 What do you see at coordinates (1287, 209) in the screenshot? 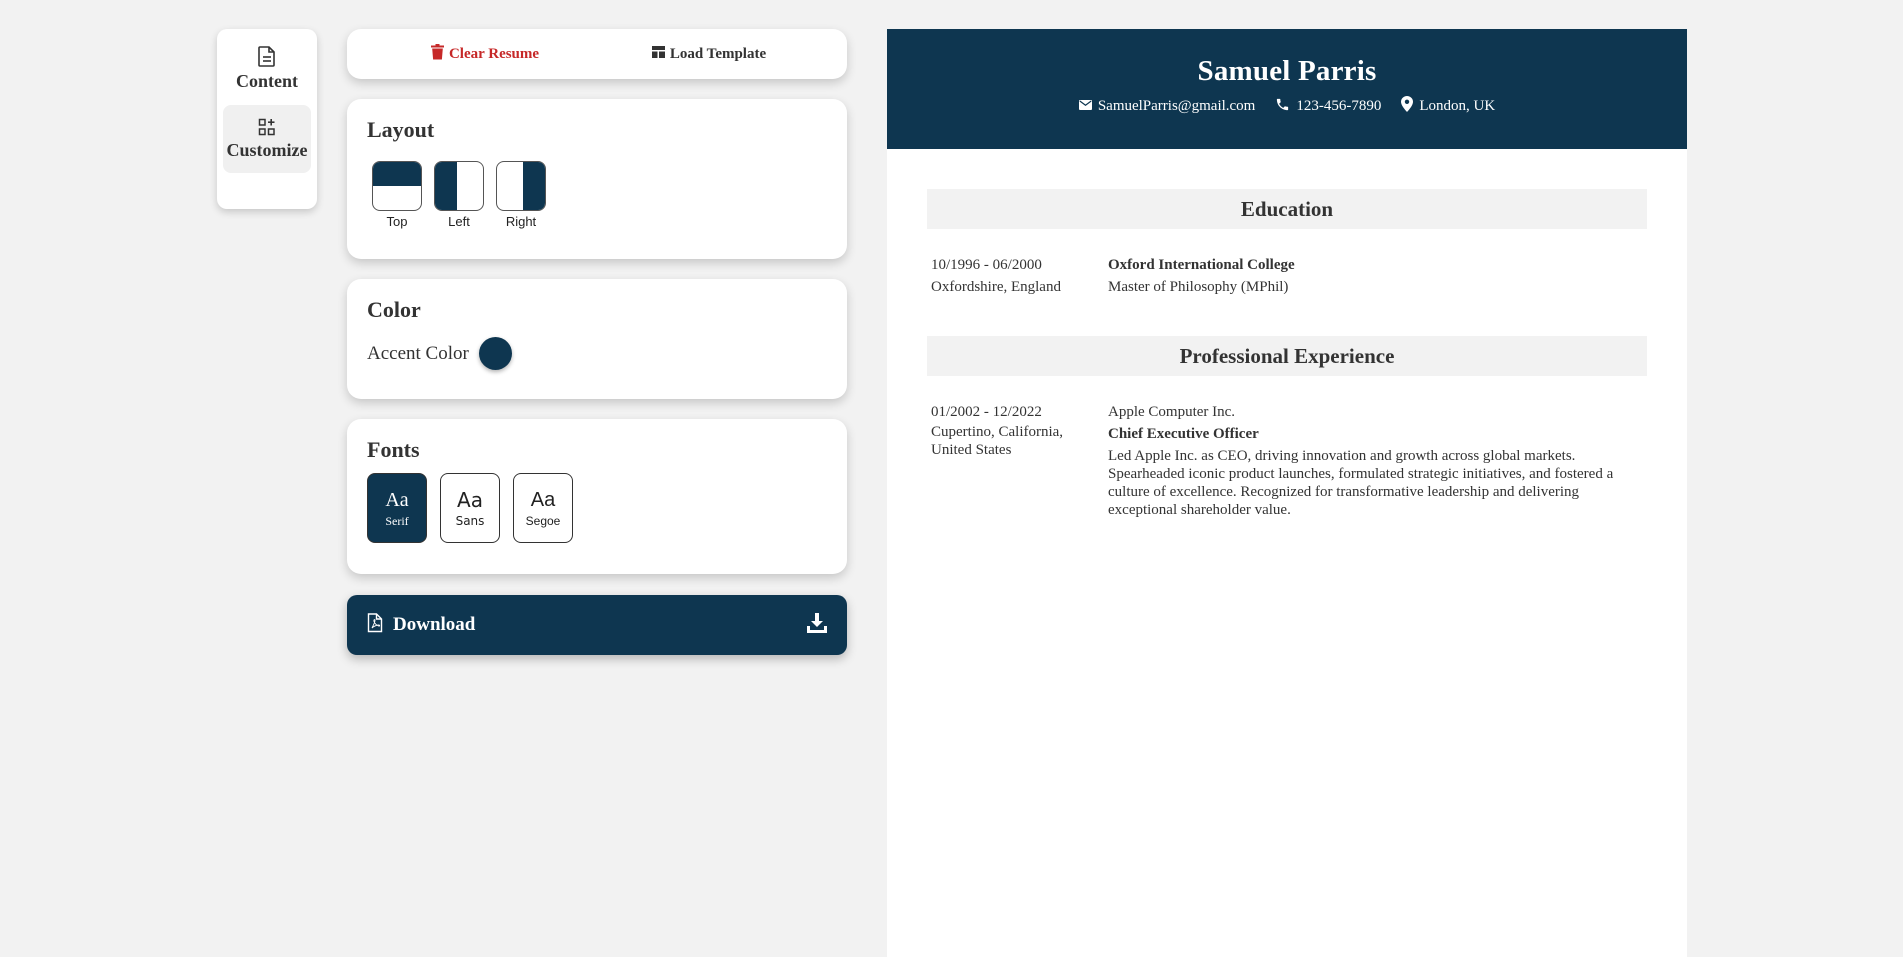
I see `education-heading: Education` at bounding box center [1287, 209].